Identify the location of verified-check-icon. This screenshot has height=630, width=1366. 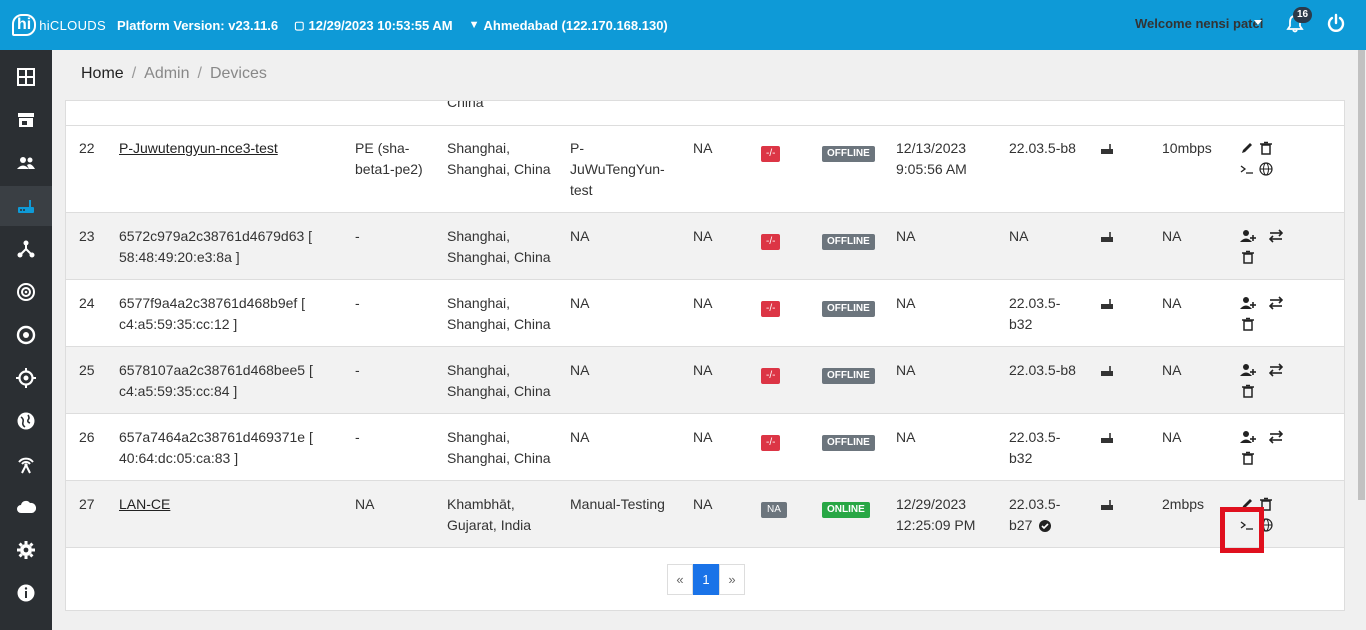
(1045, 526).